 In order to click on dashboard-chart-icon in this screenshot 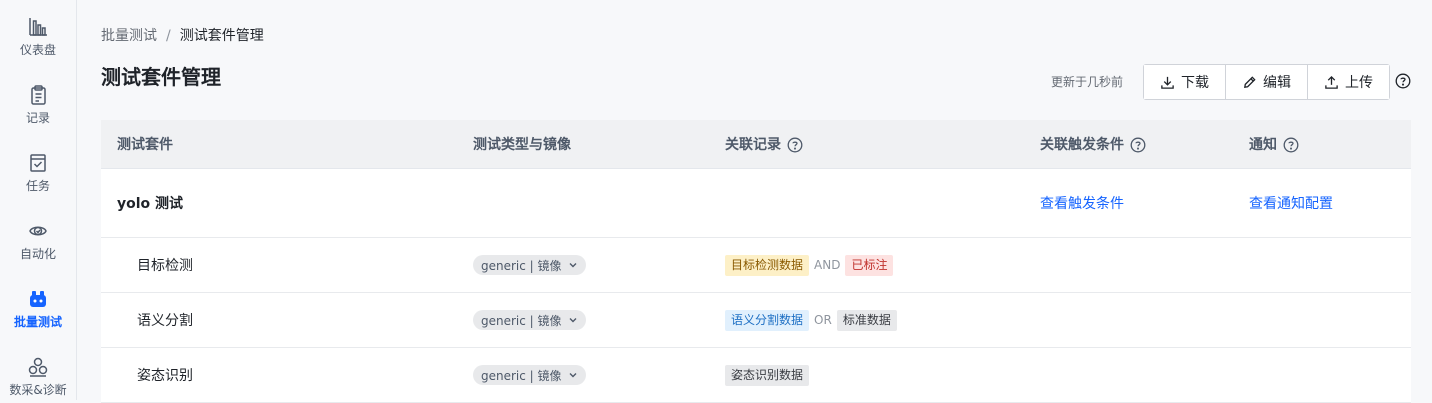, I will do `click(38, 27)`.